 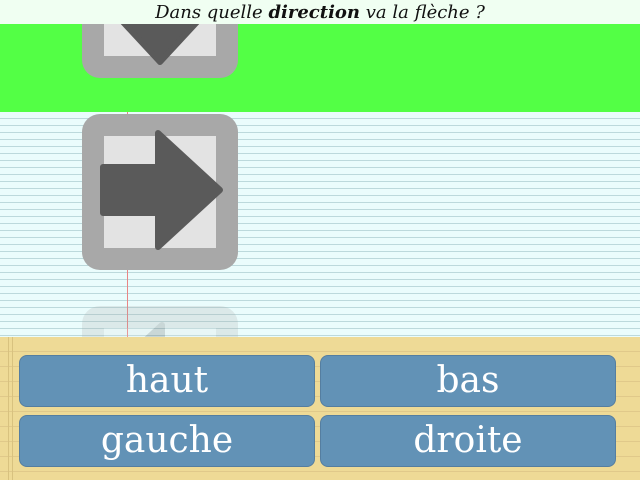 I want to click on answer-left-button: gauche, so click(x=167, y=441).